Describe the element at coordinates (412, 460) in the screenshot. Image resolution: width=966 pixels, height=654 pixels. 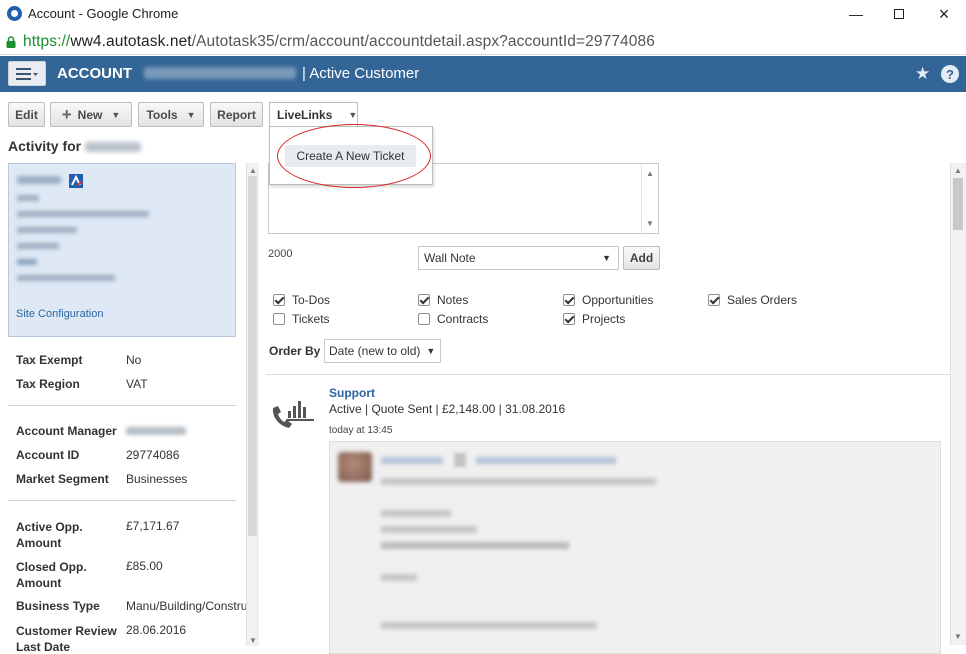
I see `note-author-redacted` at that location.